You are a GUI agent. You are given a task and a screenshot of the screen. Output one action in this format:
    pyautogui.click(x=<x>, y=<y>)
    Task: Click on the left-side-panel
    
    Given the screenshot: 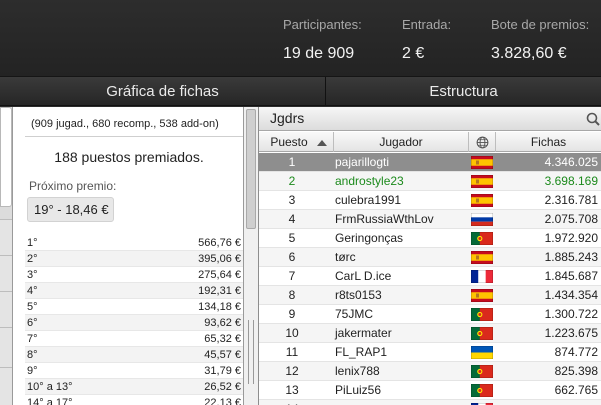 What is the action you would take?
    pyautogui.click(x=6, y=256)
    